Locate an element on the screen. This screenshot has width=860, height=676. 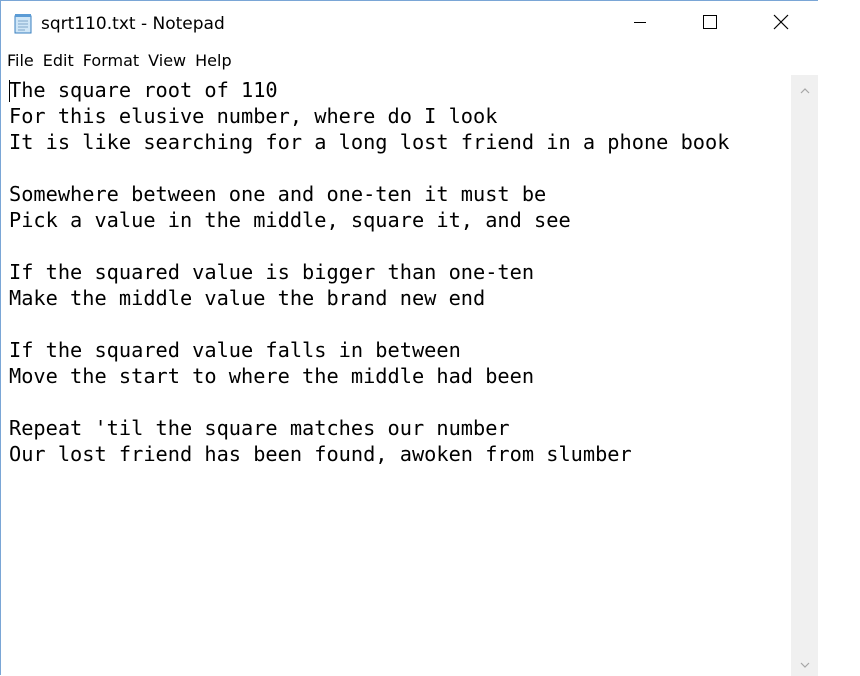
minimize-button is located at coordinates (640, 24).